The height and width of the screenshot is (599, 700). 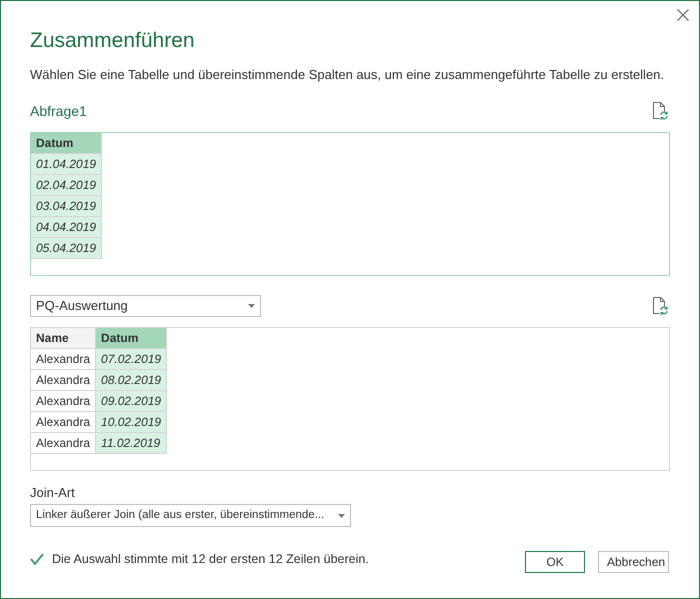 What do you see at coordinates (131, 400) in the screenshot?
I see `table-cell: 09.02.2019` at bounding box center [131, 400].